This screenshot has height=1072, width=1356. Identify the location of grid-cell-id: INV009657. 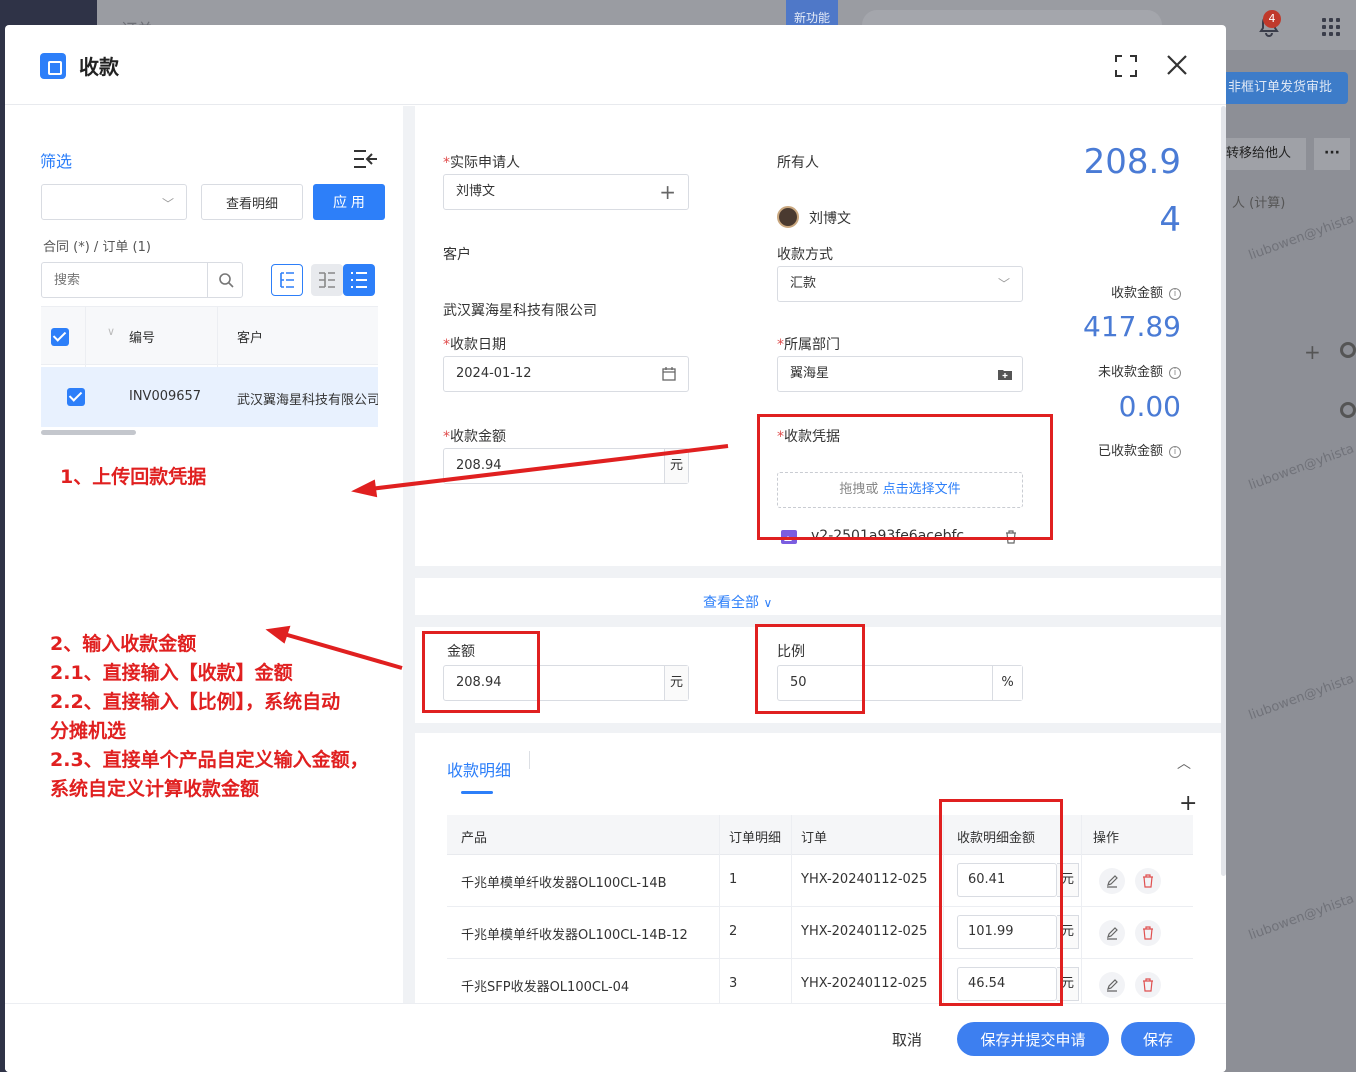
(165, 396).